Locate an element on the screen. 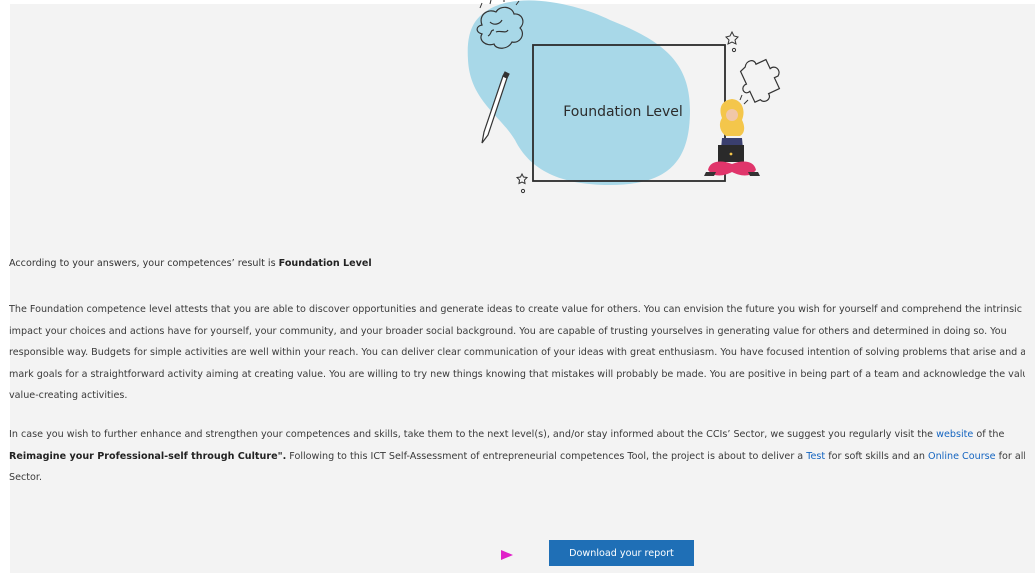 The image size is (1035, 575). test-link: Test is located at coordinates (815, 456).